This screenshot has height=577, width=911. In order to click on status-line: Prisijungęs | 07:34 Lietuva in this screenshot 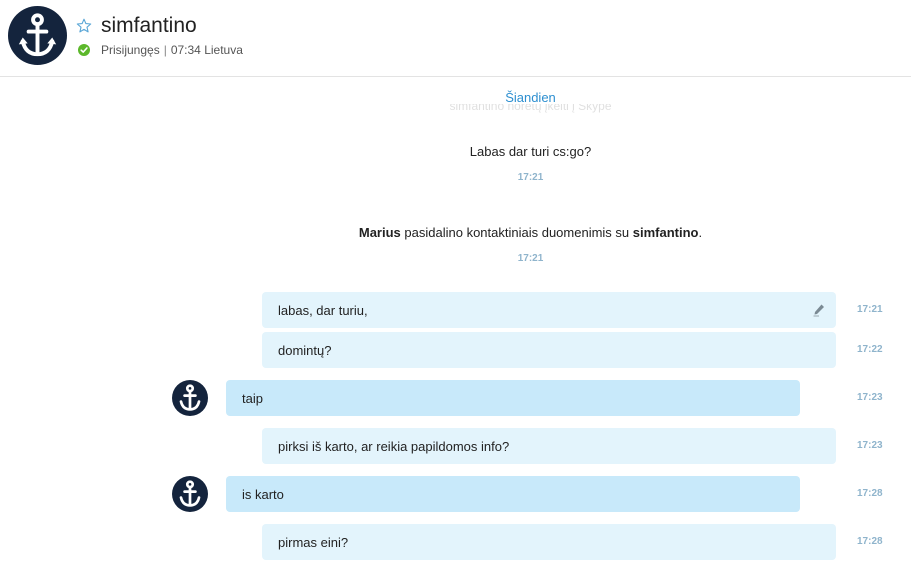, I will do `click(172, 50)`.